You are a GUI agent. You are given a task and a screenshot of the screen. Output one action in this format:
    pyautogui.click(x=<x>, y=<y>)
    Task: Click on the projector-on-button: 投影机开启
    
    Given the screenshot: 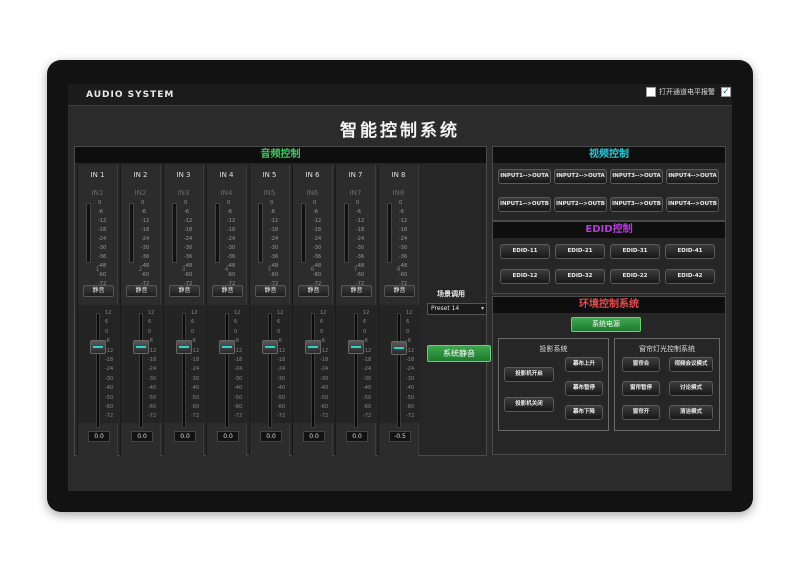 What is the action you would take?
    pyautogui.click(x=529, y=374)
    